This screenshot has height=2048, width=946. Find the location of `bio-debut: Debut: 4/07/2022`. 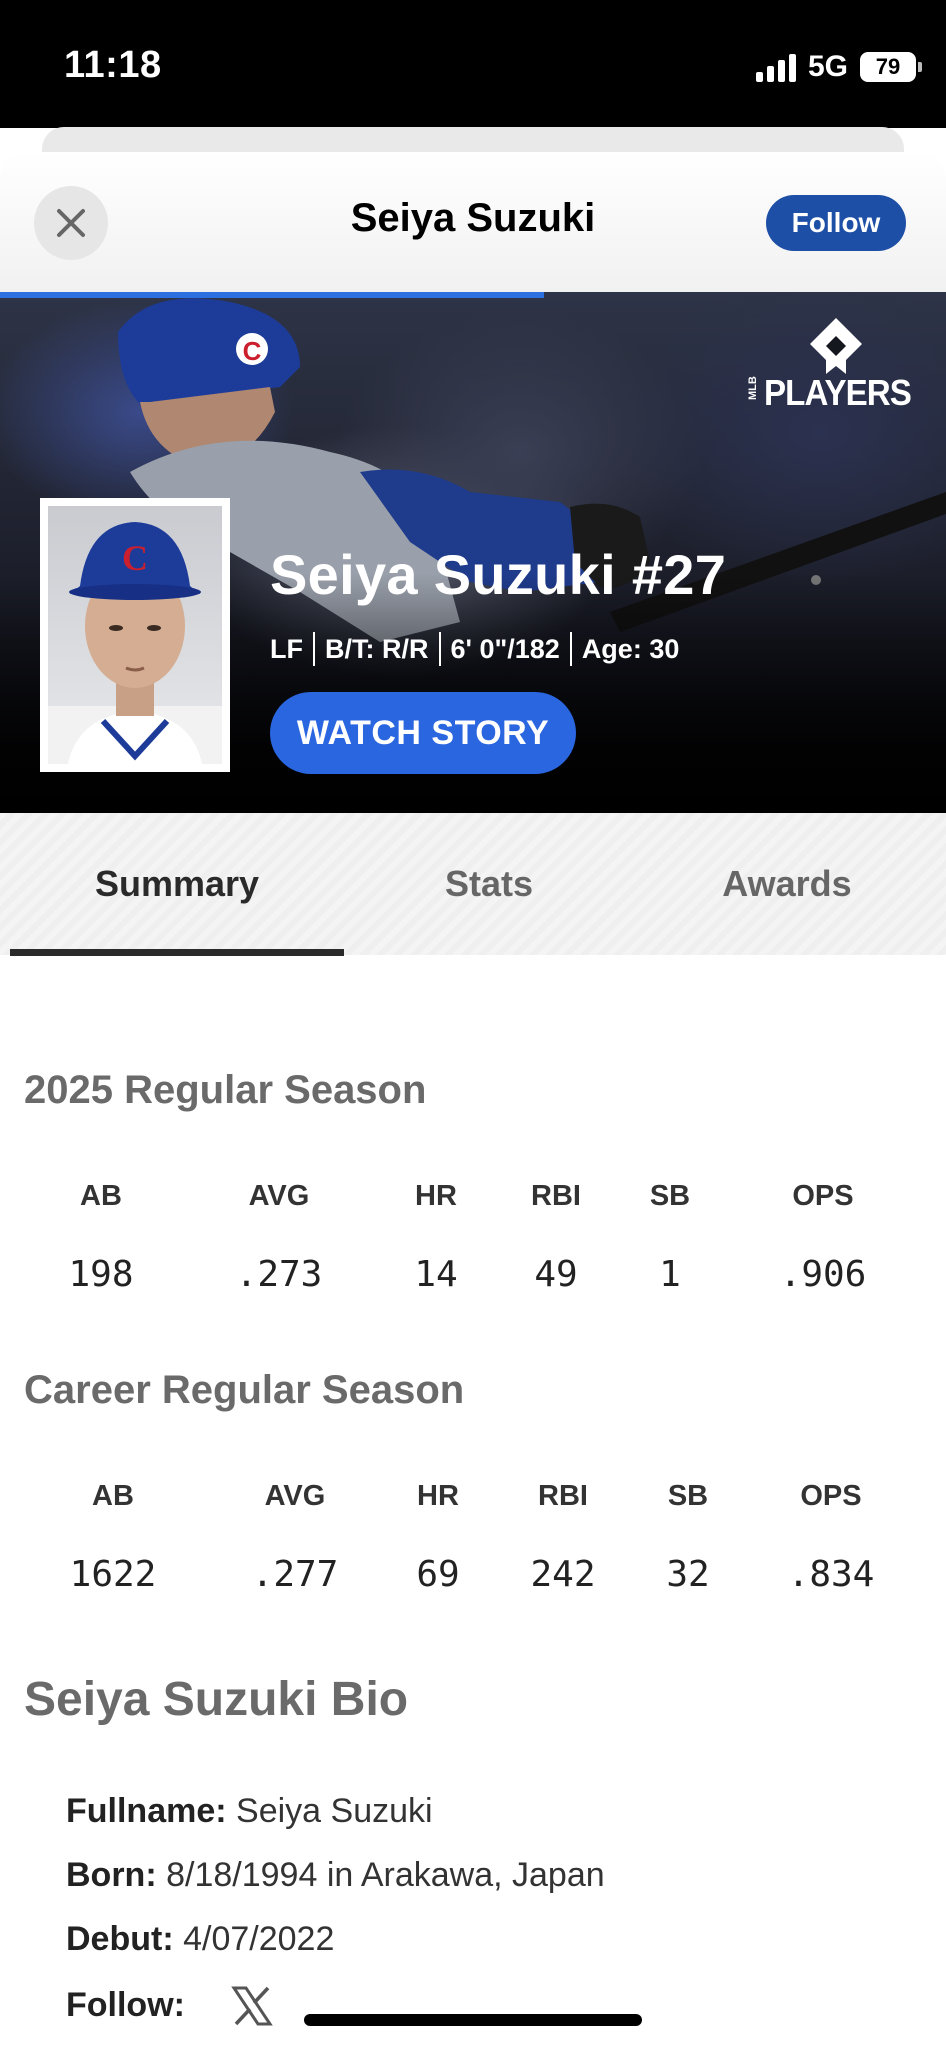

bio-debut: Debut: 4/07/2022 is located at coordinates (200, 1939).